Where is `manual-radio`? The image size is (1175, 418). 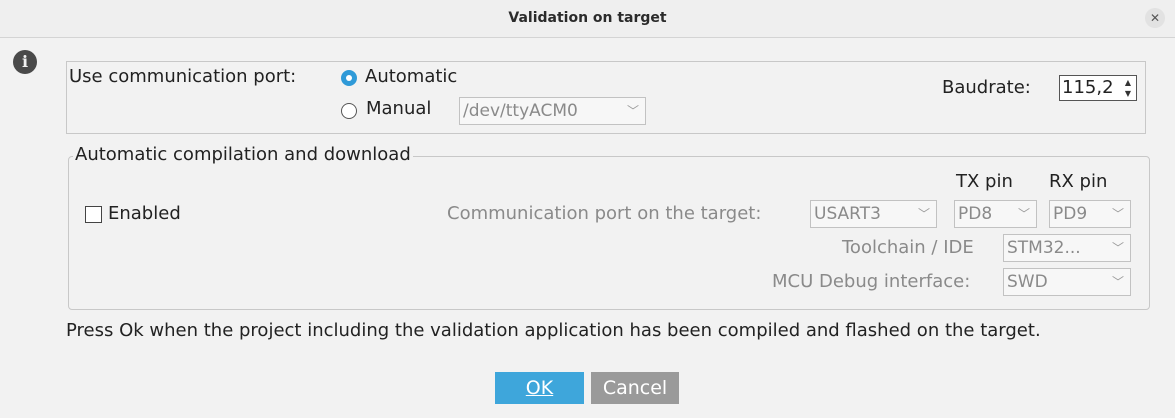
manual-radio is located at coordinates (349, 111).